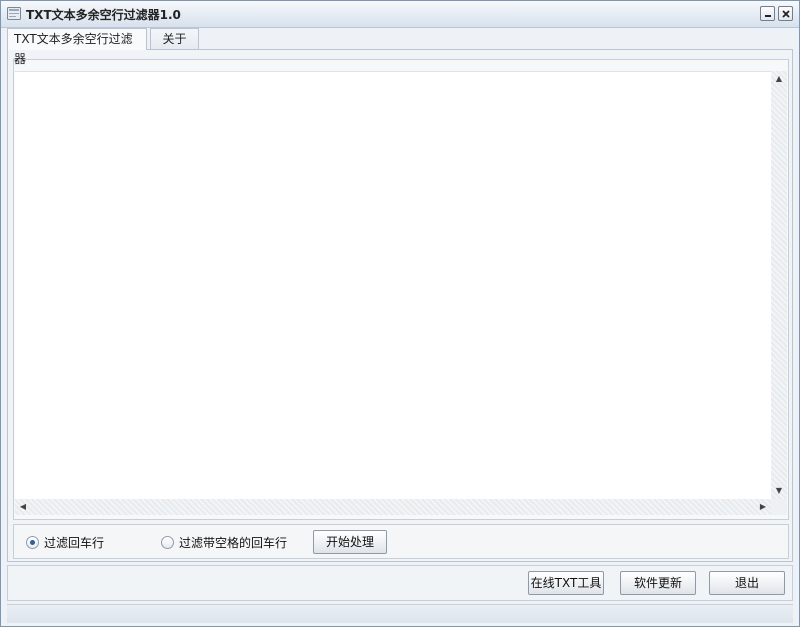 The height and width of the screenshot is (627, 800). Describe the element at coordinates (400, 47) in the screenshot. I see `tab-bar: TXT文本多余空行过滤器 关于` at that location.